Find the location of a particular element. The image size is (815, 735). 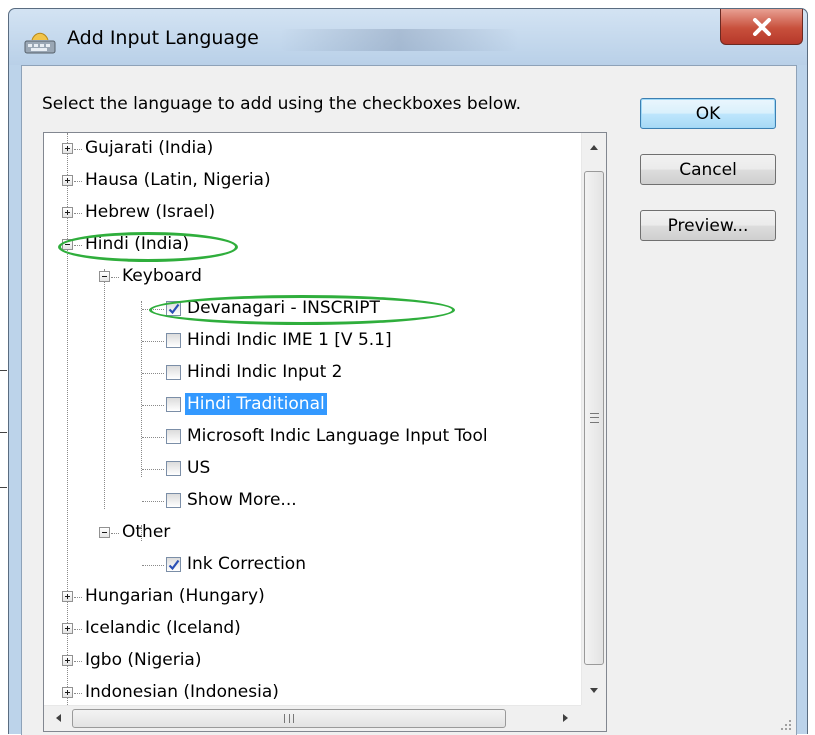

tree-row-hindi-traditional: Hindi Traditional is located at coordinates (313, 405).